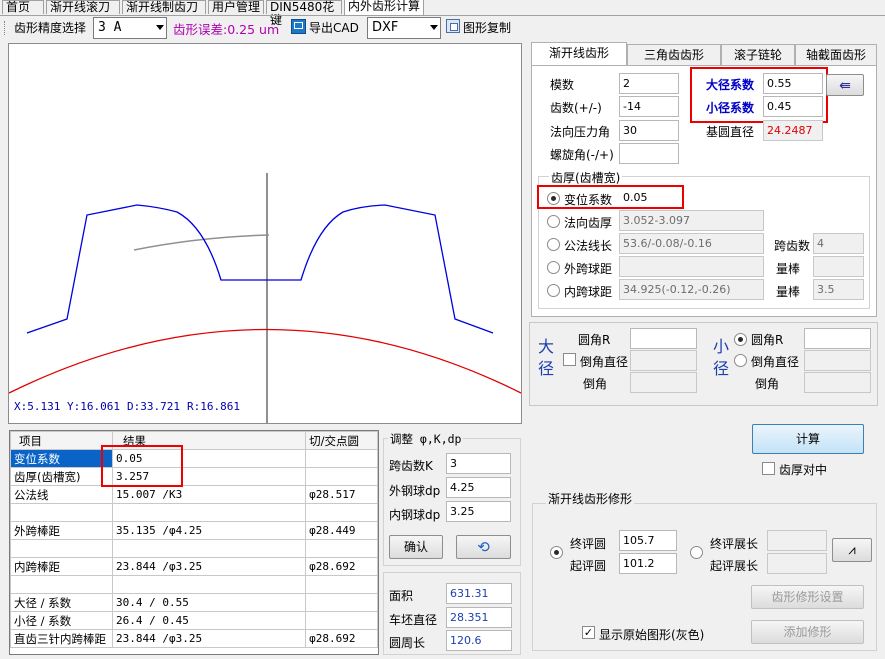 The image size is (885, 659). Describe the element at coordinates (194, 566) in the screenshot. I see `table-row: 内跨棒距 23.844 /φ3.25 φ28.692` at that location.